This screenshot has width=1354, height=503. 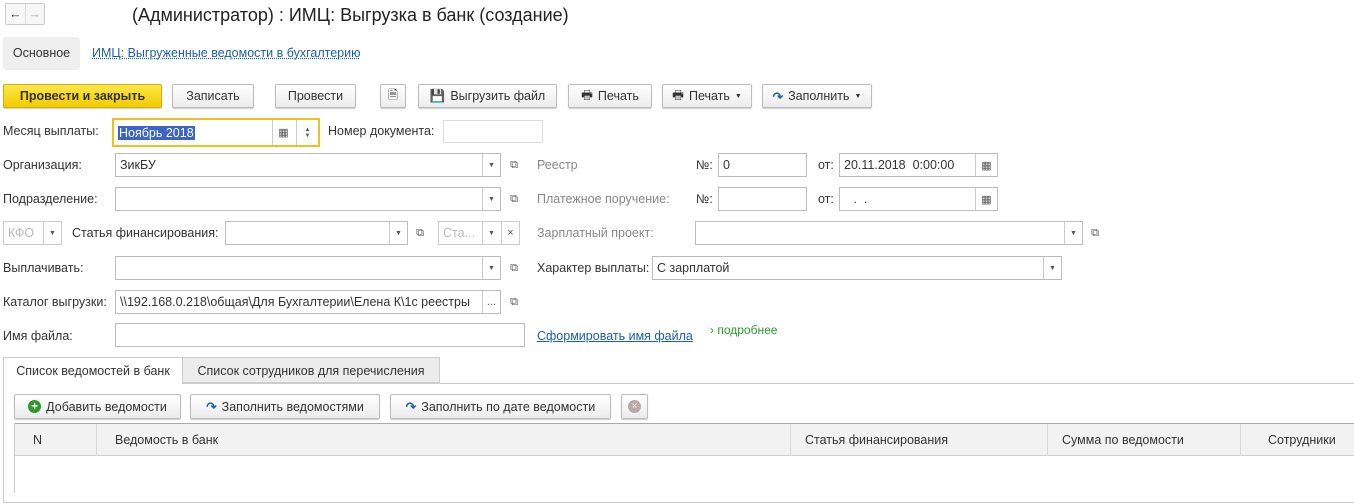 What do you see at coordinates (826, 165) in the screenshot?
I see `registry-from-label: от:` at bounding box center [826, 165].